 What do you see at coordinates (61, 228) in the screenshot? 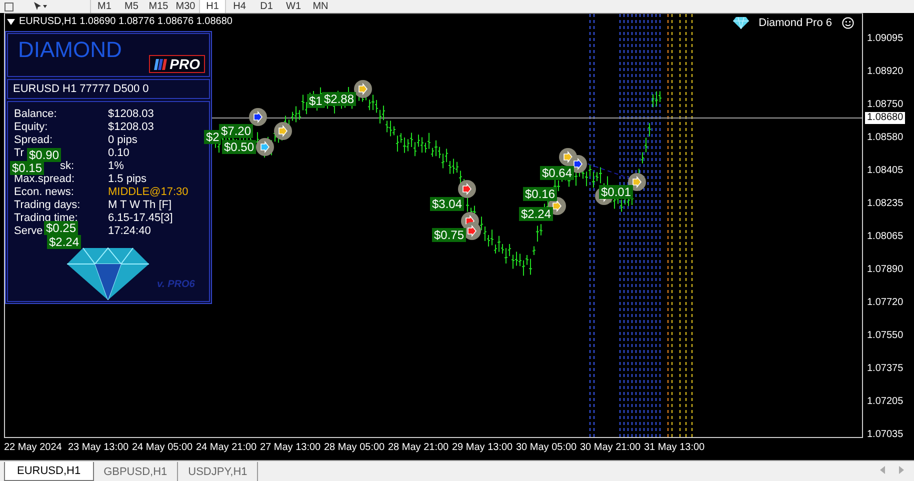
I see `profit-label: $0.25` at bounding box center [61, 228].